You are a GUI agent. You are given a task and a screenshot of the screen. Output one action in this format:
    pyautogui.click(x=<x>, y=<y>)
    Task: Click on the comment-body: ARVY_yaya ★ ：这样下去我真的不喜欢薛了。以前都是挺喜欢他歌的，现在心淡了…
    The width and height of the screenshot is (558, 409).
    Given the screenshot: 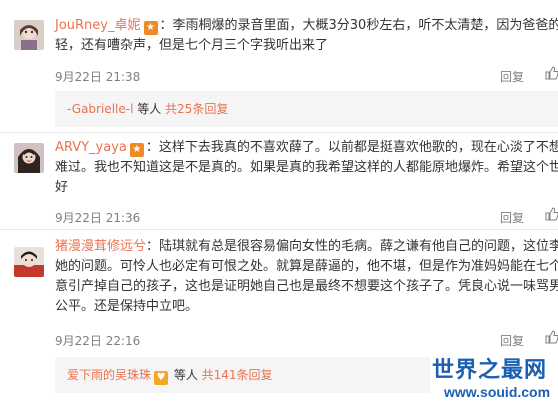 What is the action you would take?
    pyautogui.click(x=306, y=168)
    